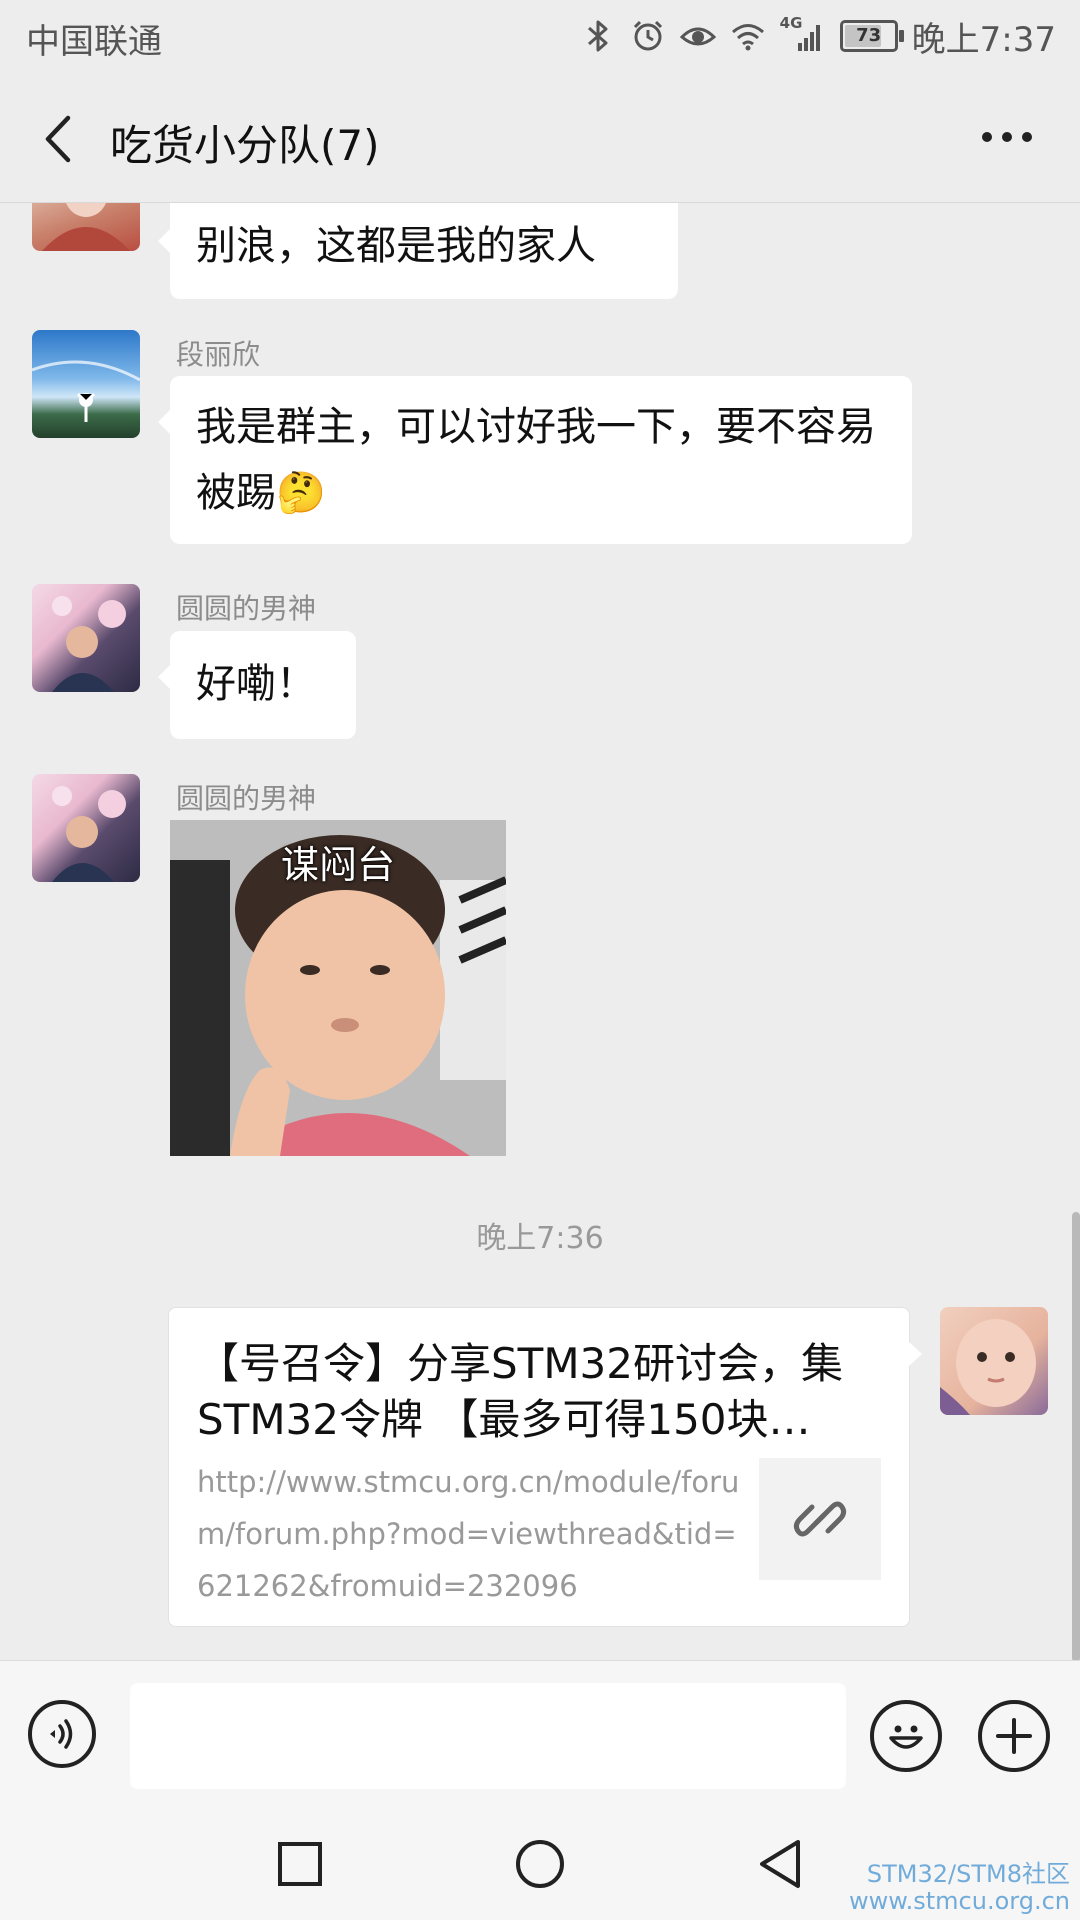  What do you see at coordinates (245, 145) in the screenshot?
I see `chat-title: 吃货小分队(7)` at bounding box center [245, 145].